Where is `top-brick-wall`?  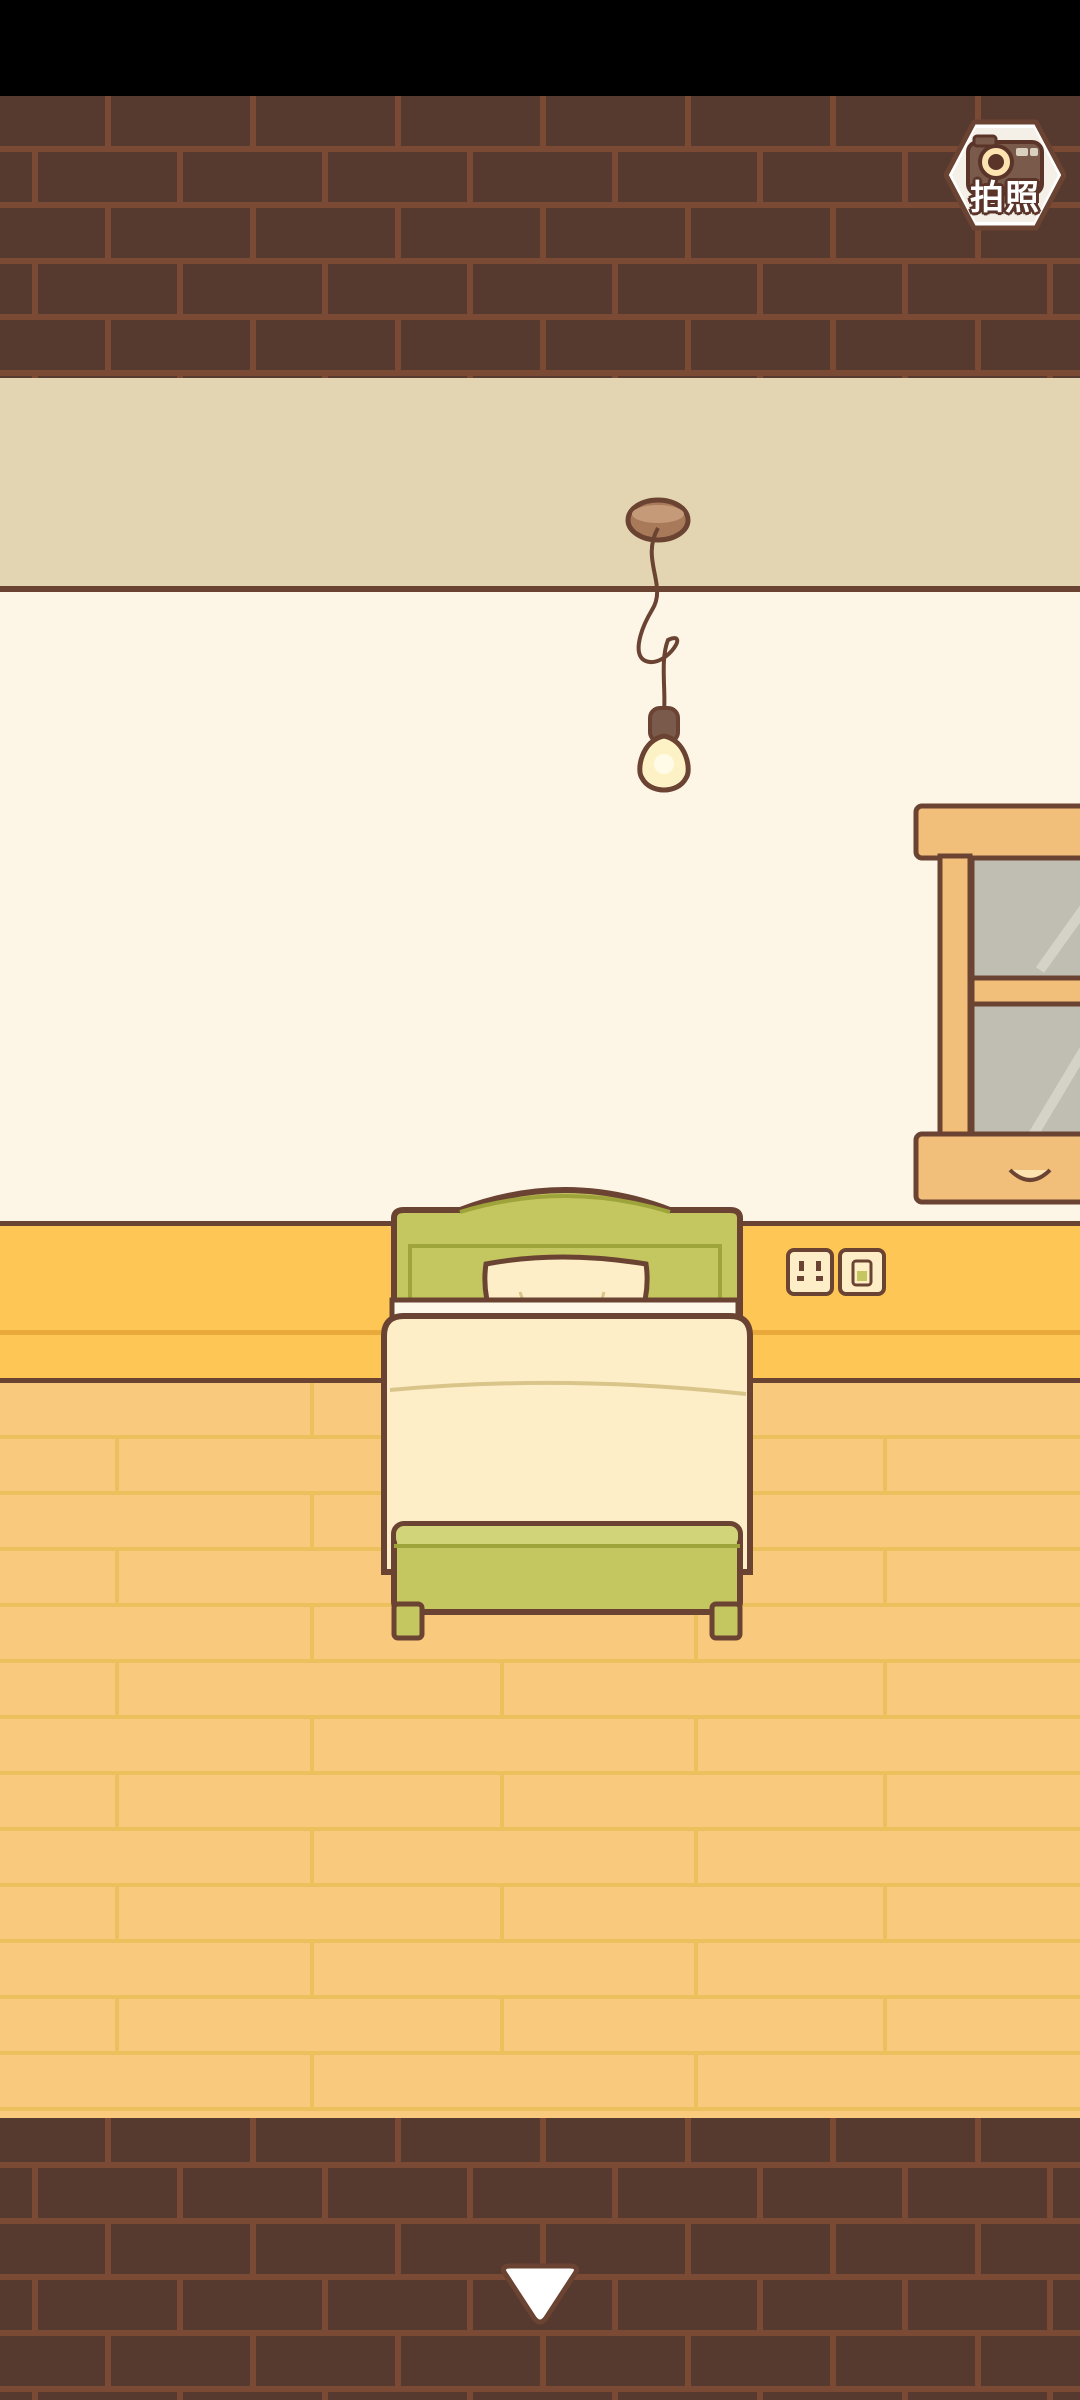 top-brick-wall is located at coordinates (540, 237).